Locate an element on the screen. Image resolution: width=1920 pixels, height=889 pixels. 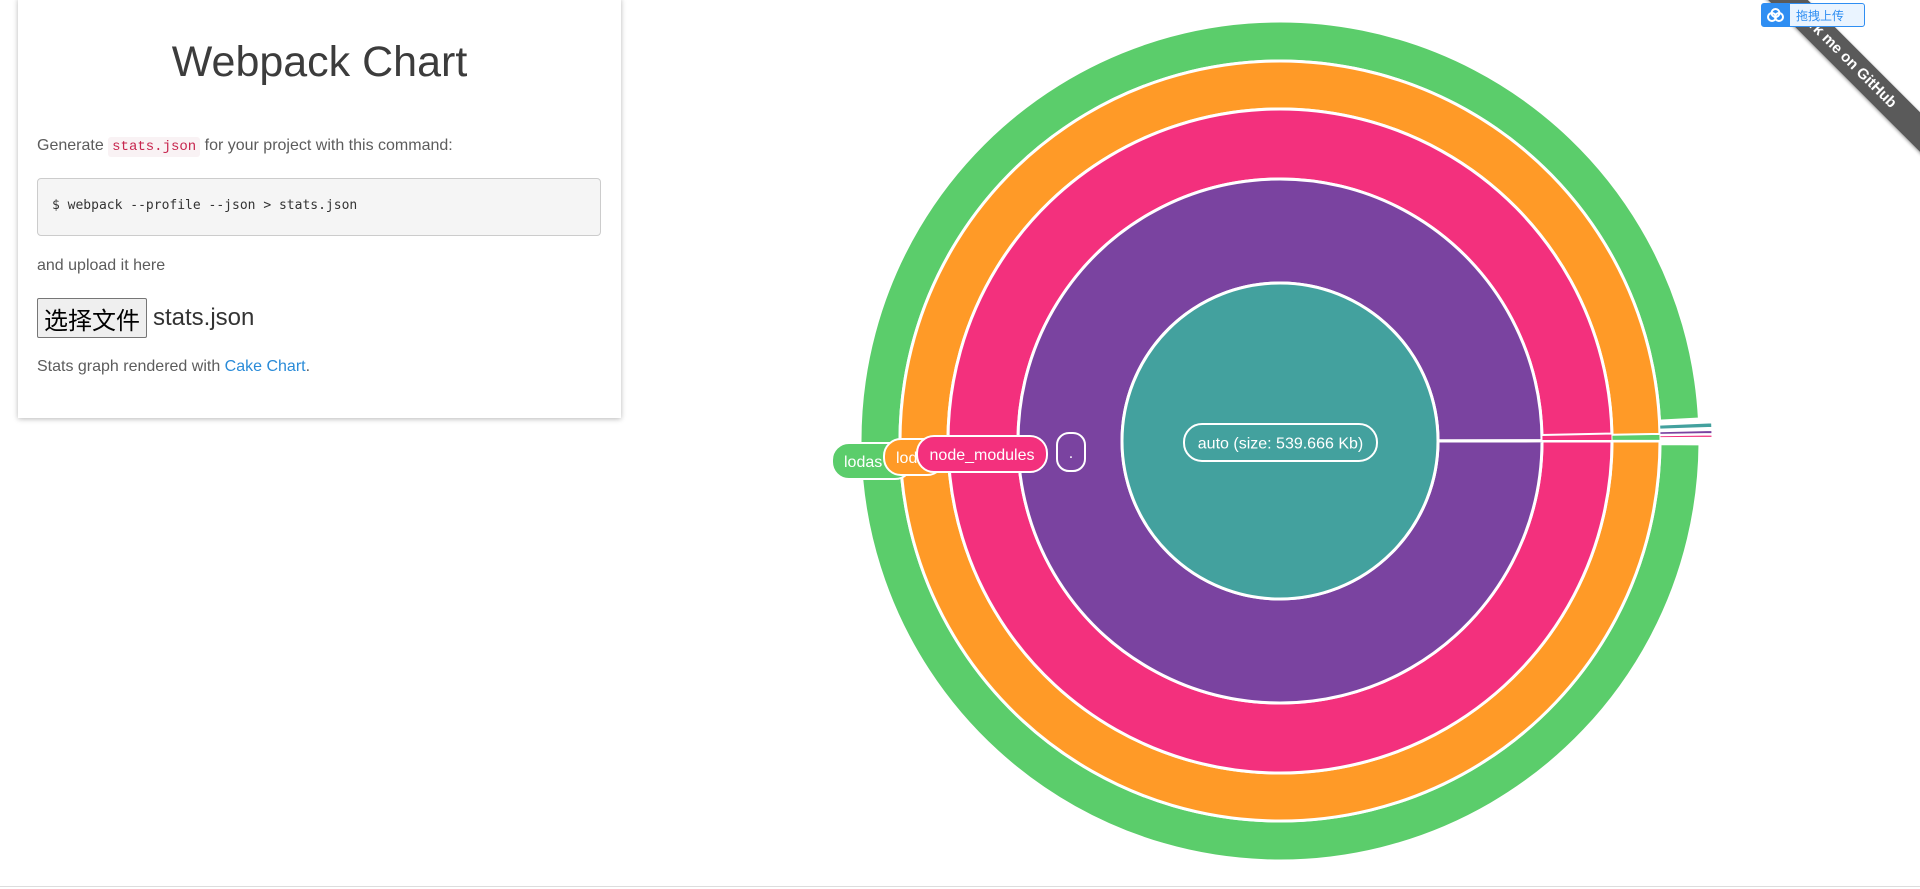
svg-text: auto (size: 539.666 Kb) is located at coordinates (1280, 444).